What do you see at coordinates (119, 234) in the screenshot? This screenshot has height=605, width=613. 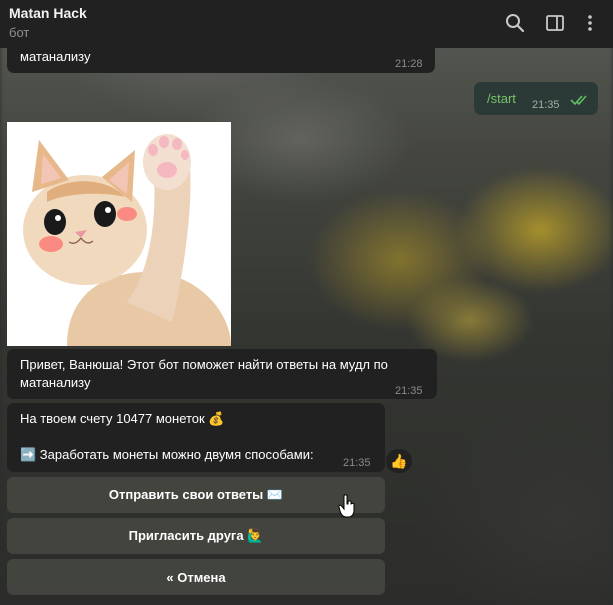 I see `cat-photo` at bounding box center [119, 234].